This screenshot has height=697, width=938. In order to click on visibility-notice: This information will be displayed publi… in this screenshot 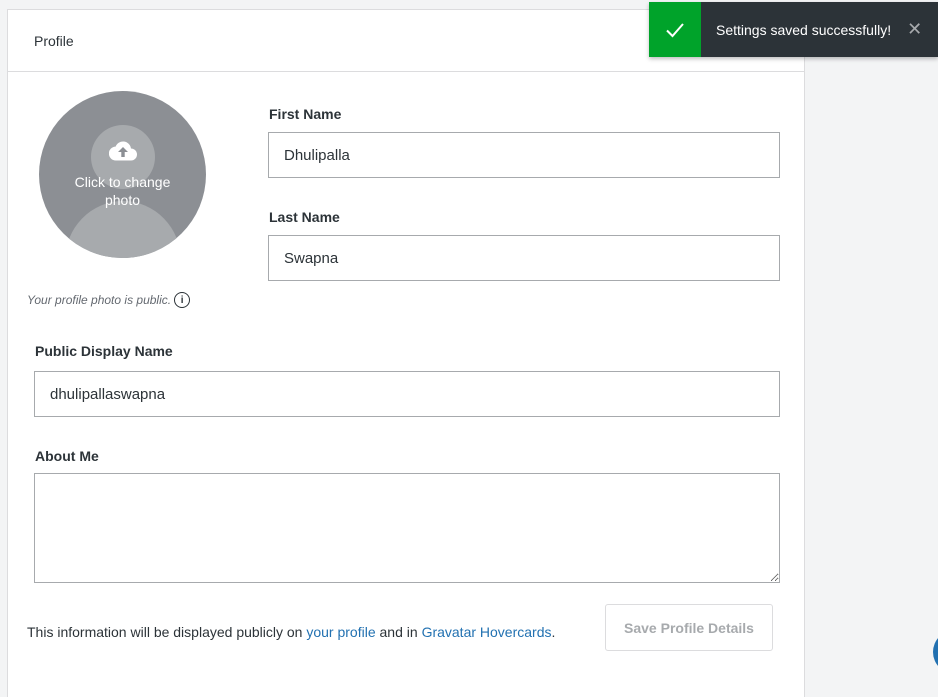, I will do `click(304, 632)`.